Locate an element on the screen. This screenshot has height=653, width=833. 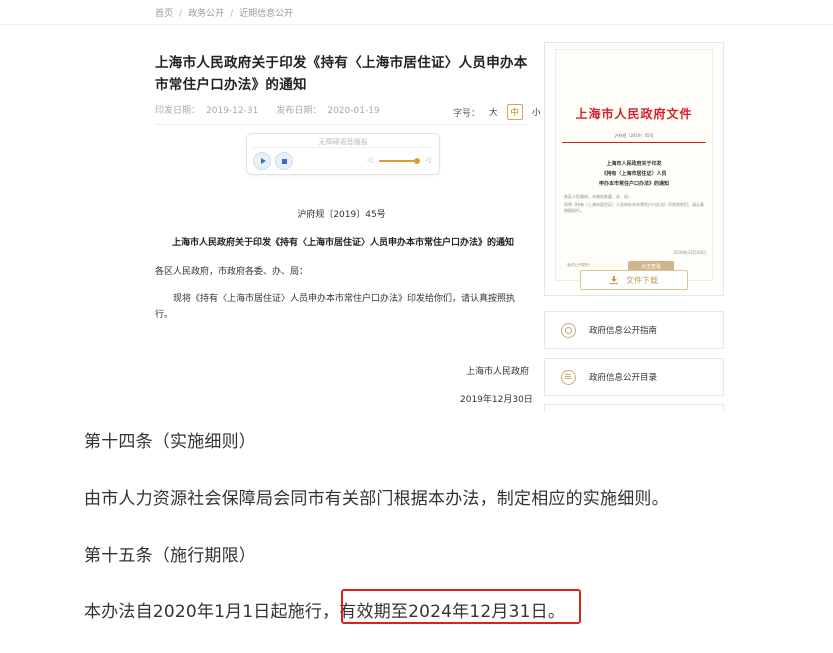
article-15-body-start: 本办法自2020年1月1日起施行， is located at coordinates (212, 612).